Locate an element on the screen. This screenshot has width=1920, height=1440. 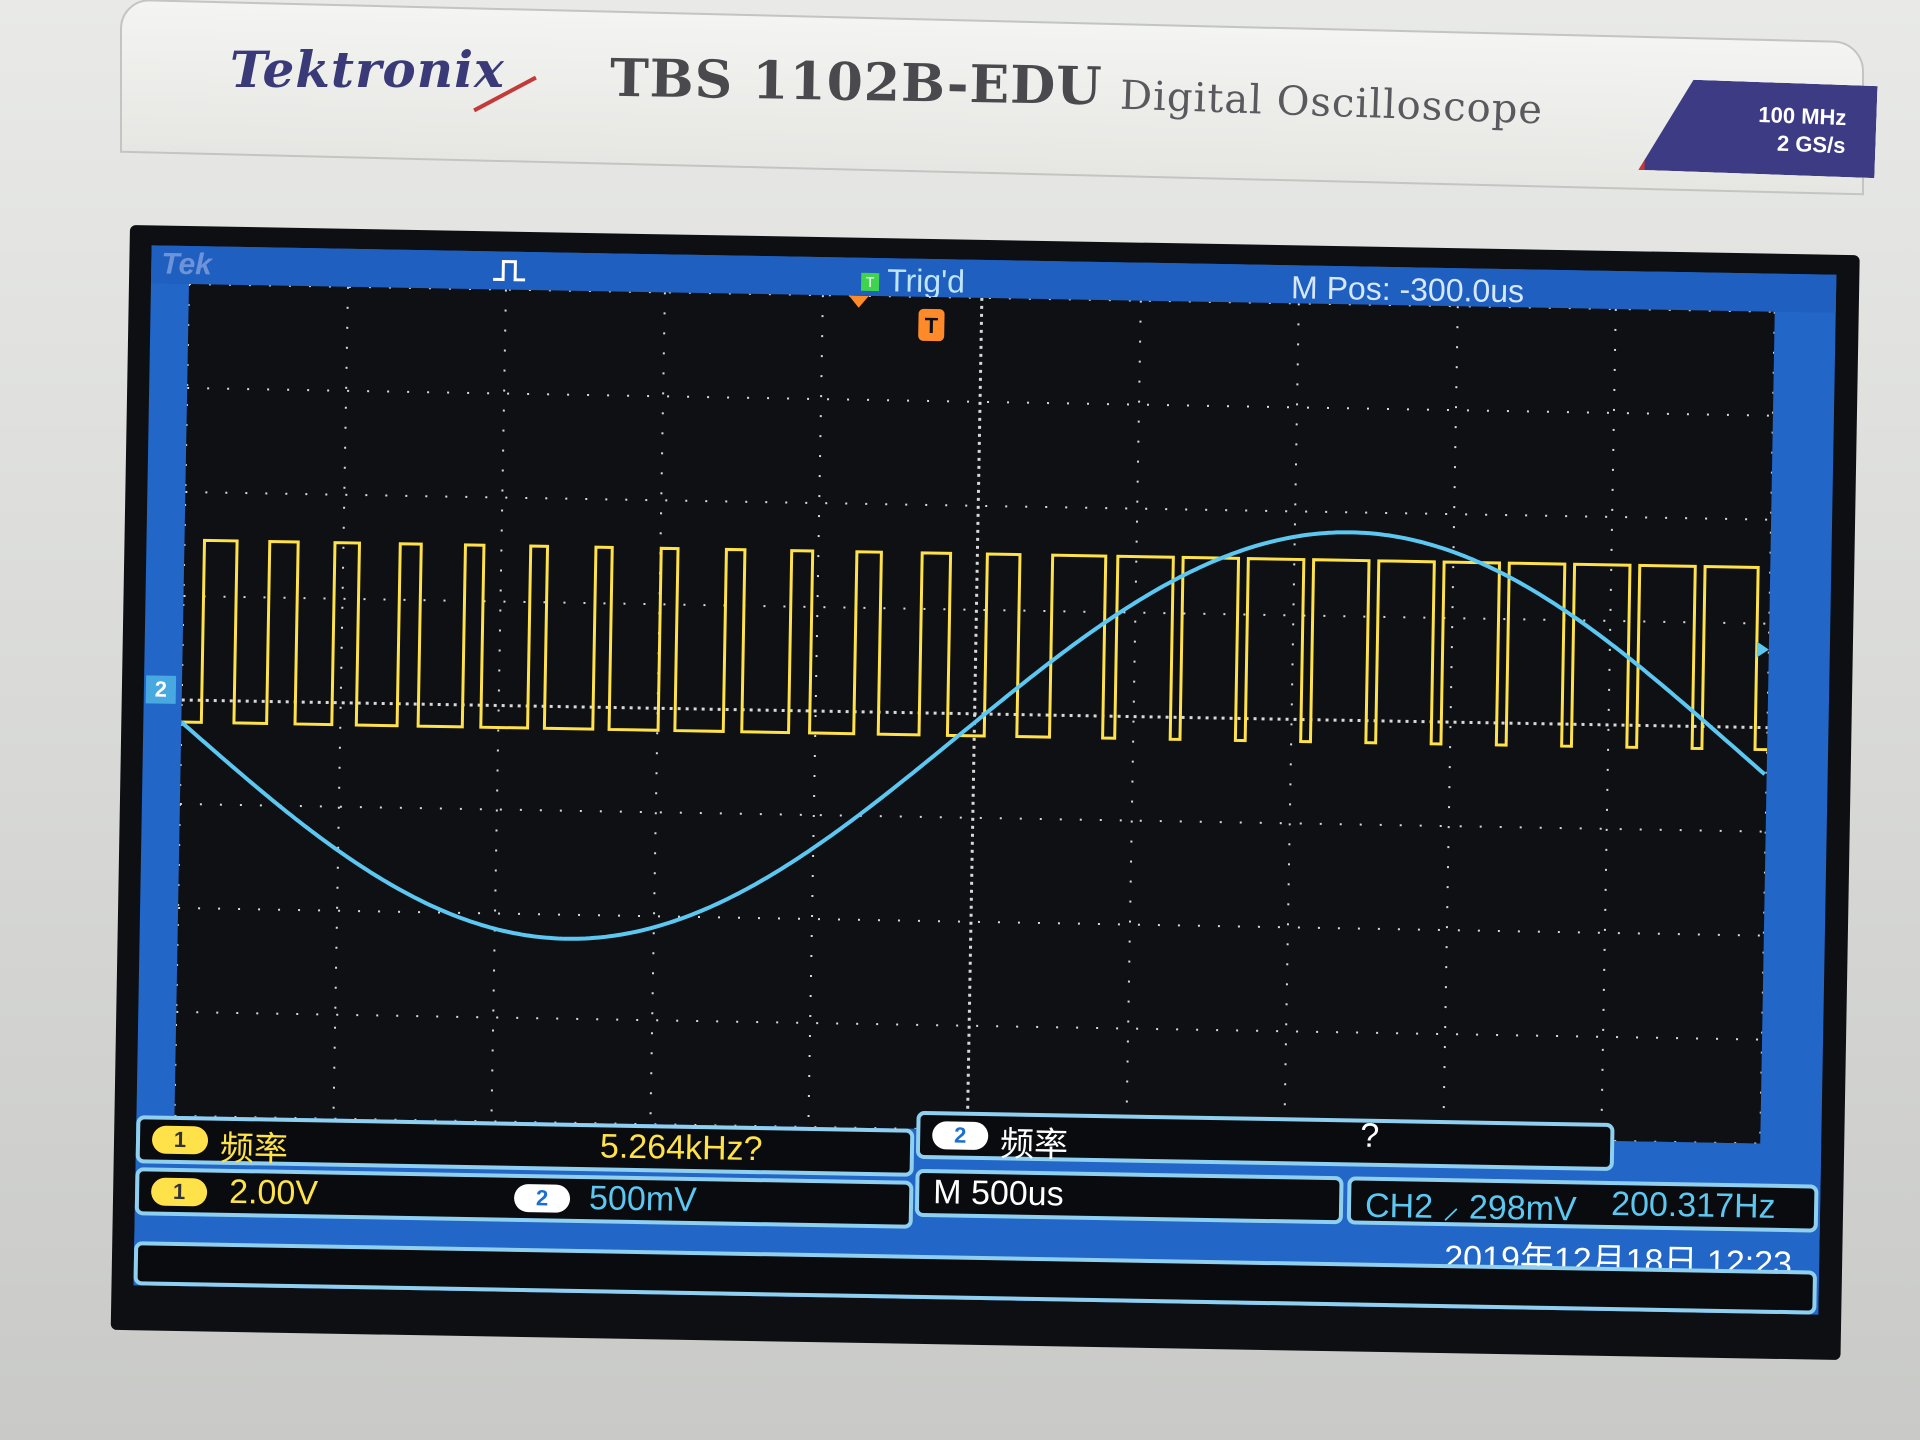
trigger-level-marker-label: T is located at coordinates (931, 325).